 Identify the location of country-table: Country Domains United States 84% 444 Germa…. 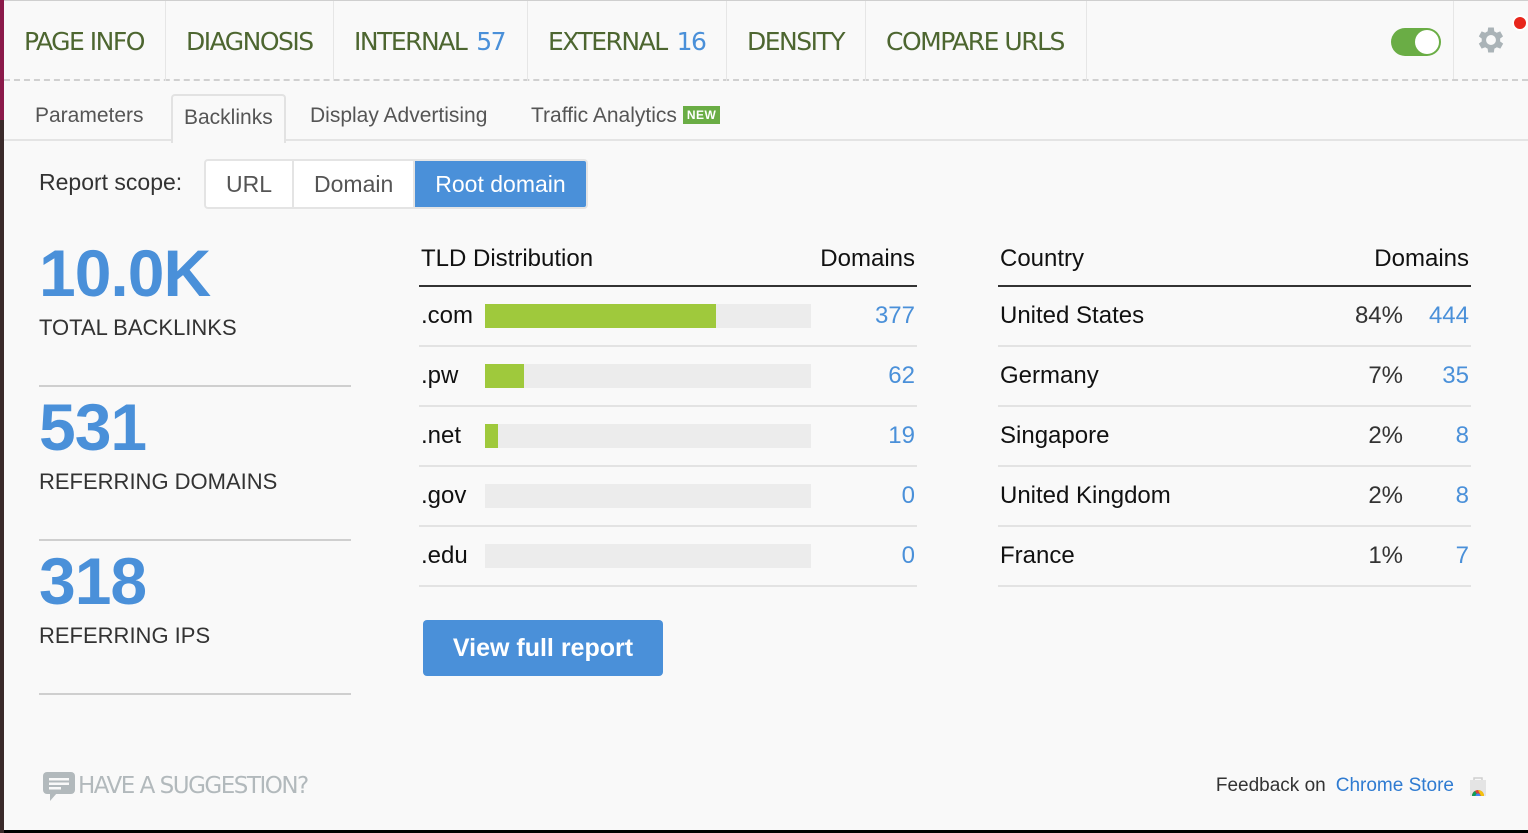
(1234, 410).